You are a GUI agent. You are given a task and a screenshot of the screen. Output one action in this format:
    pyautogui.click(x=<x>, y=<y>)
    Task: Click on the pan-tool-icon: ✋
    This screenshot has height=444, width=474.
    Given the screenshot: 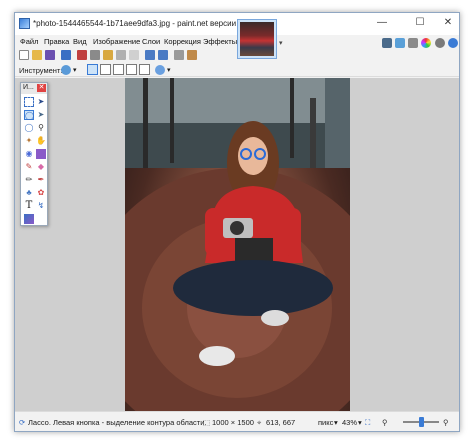 What is the action you would take?
    pyautogui.click(x=41, y=141)
    